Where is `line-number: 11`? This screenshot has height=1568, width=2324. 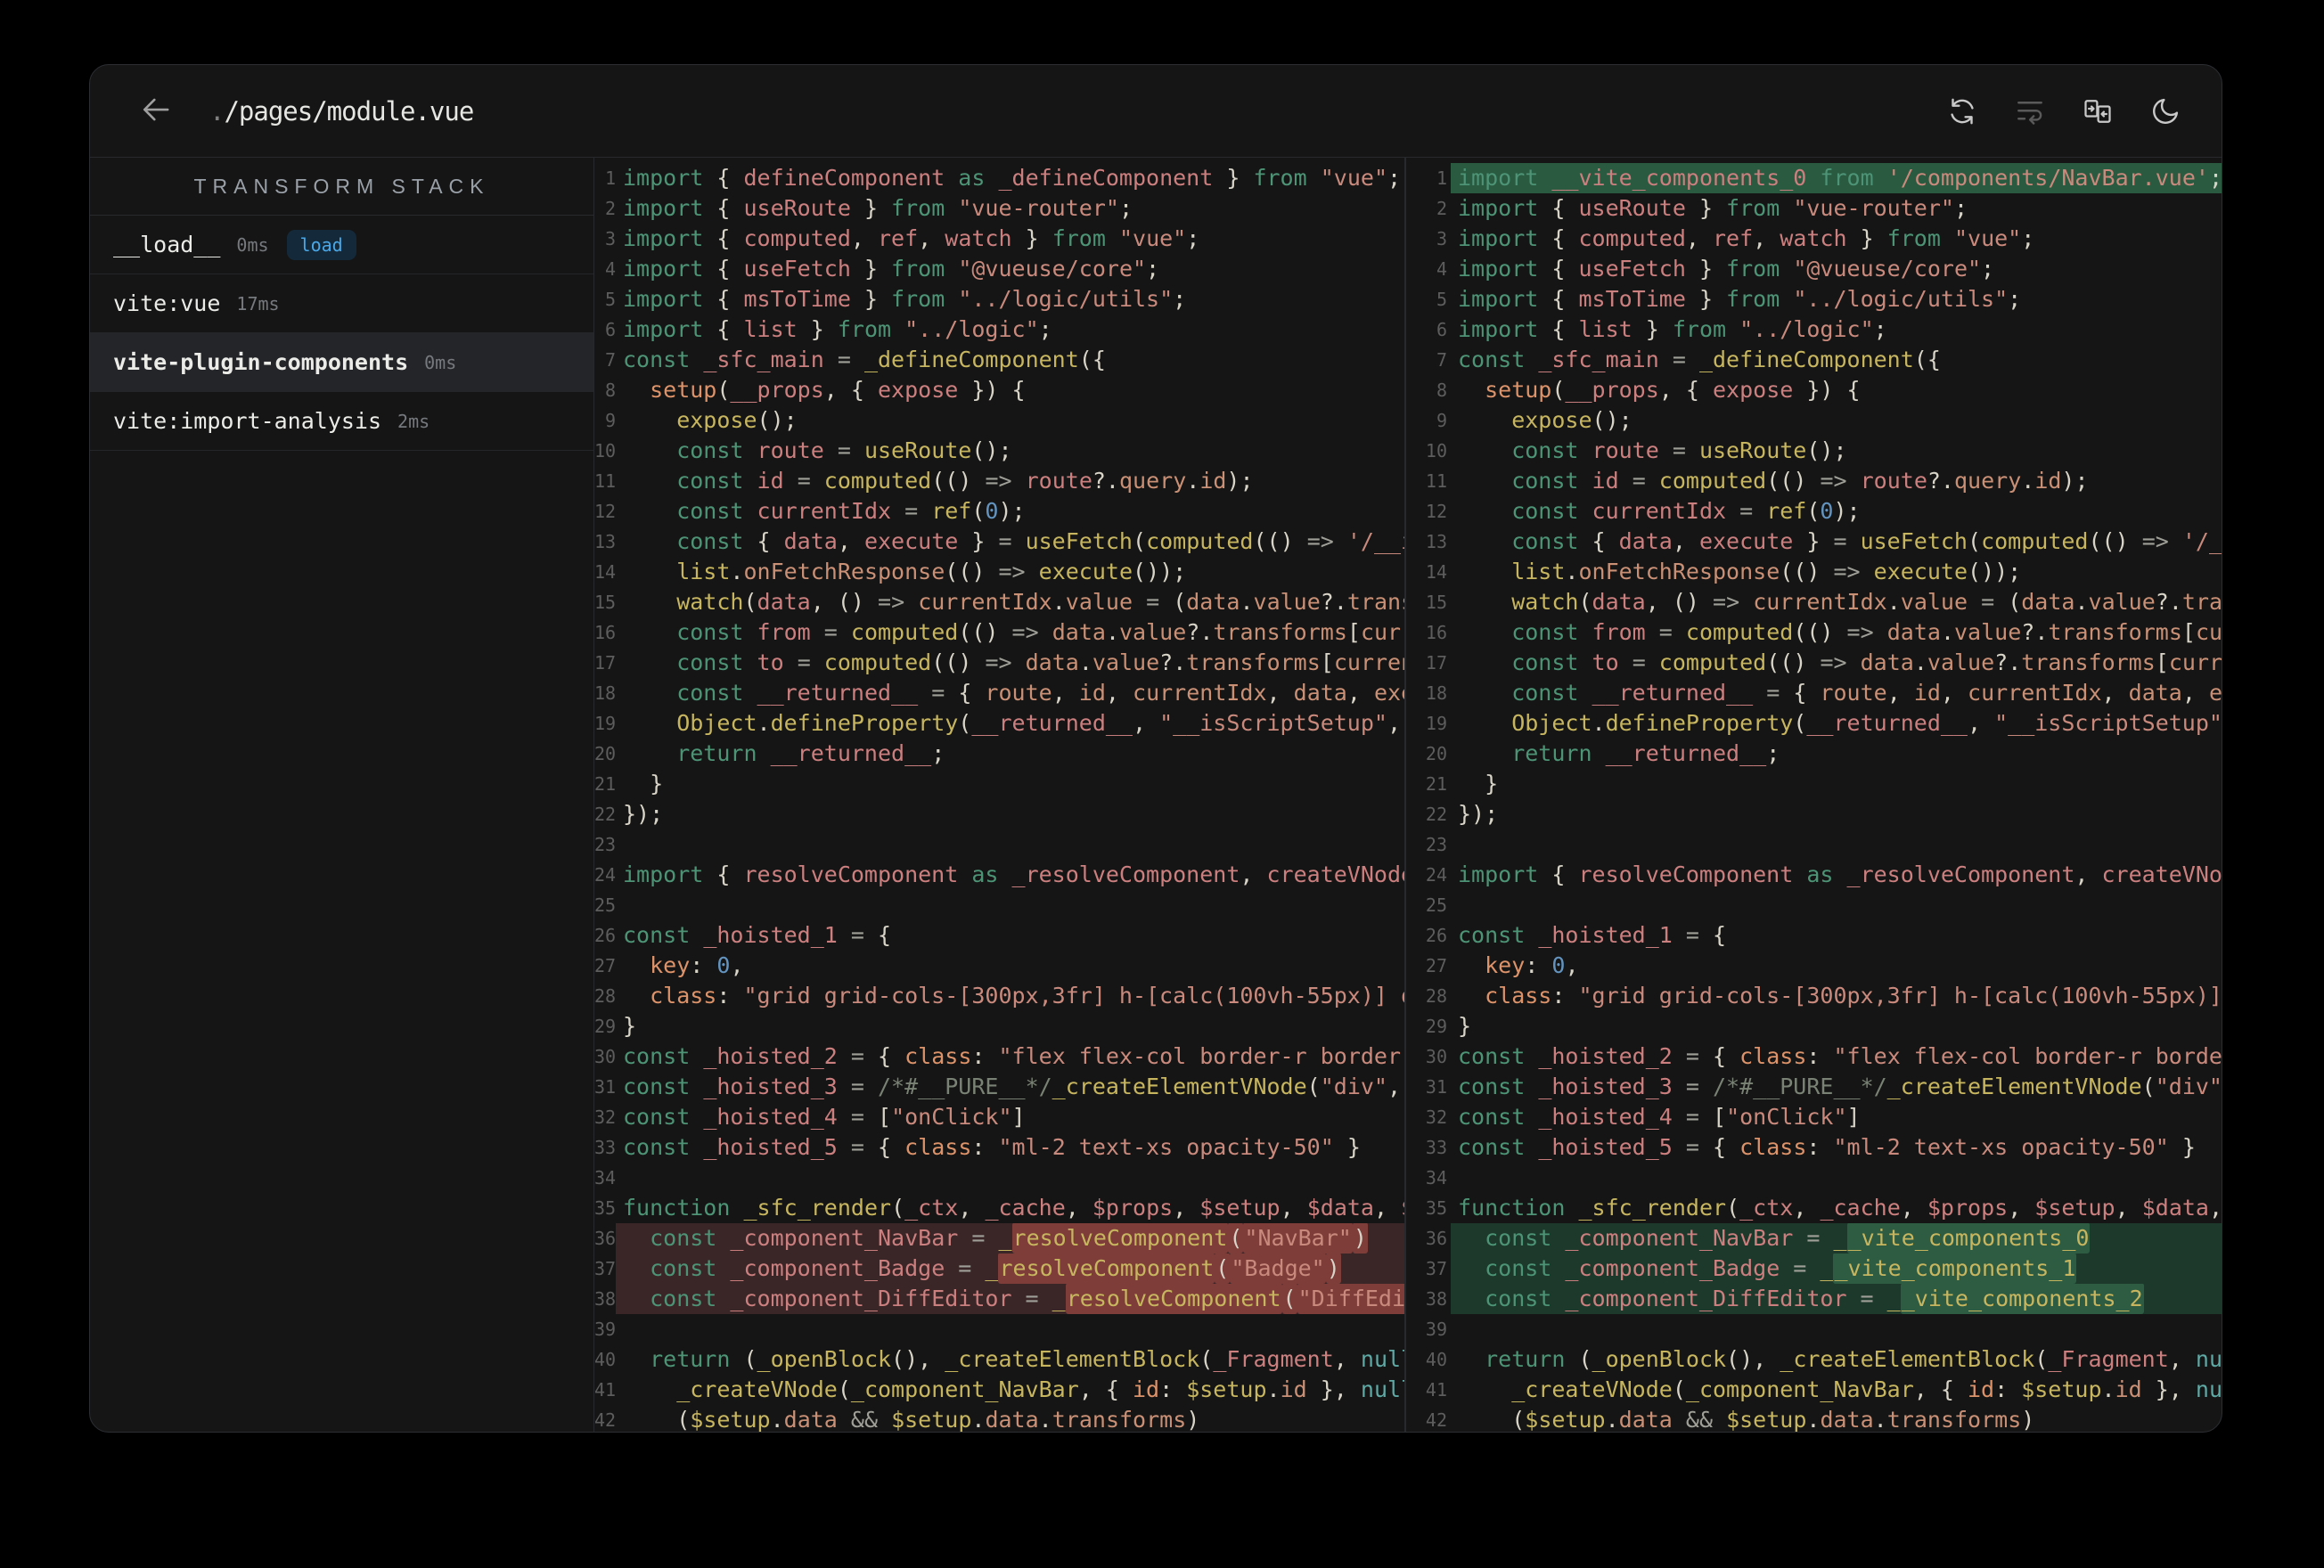
line-number: 11 is located at coordinates (1436, 481).